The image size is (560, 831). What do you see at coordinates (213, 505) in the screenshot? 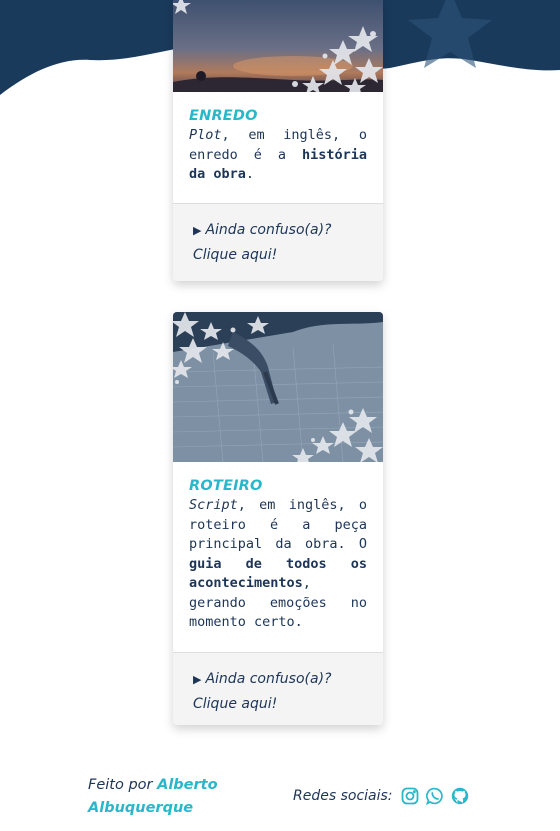
I see `term-english: Script` at bounding box center [213, 505].